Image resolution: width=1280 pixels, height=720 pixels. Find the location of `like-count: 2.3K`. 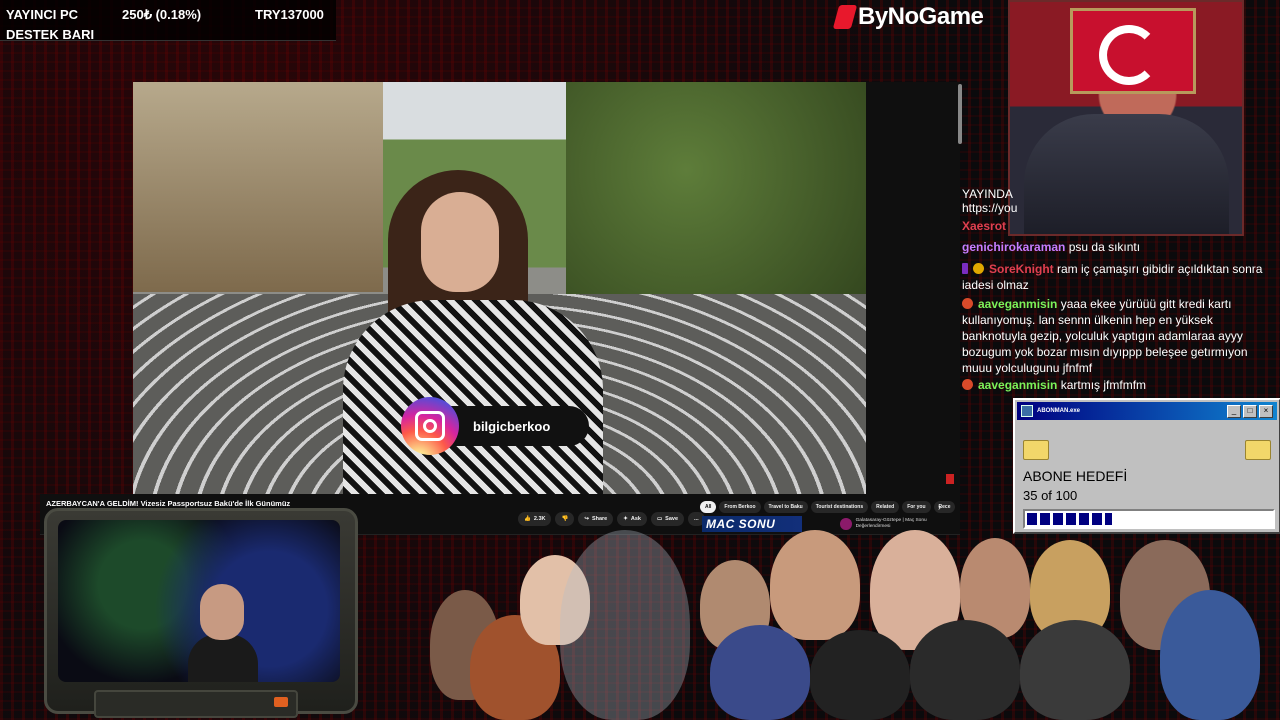

like-count: 2.3K is located at coordinates (539, 519).